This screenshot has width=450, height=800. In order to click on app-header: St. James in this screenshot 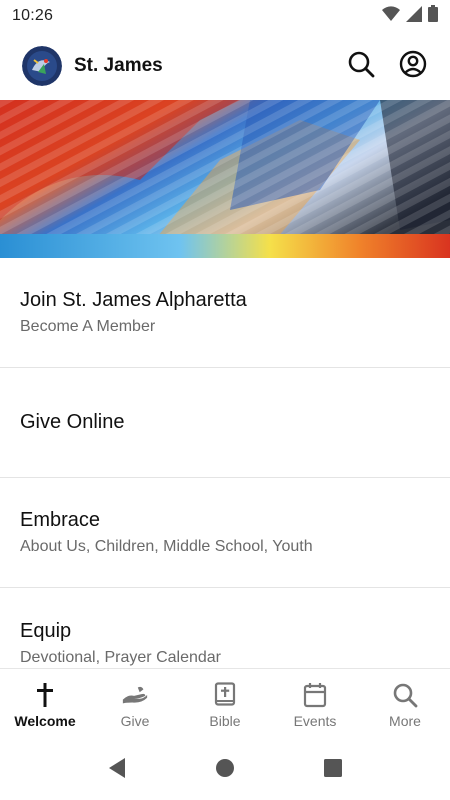, I will do `click(225, 66)`.